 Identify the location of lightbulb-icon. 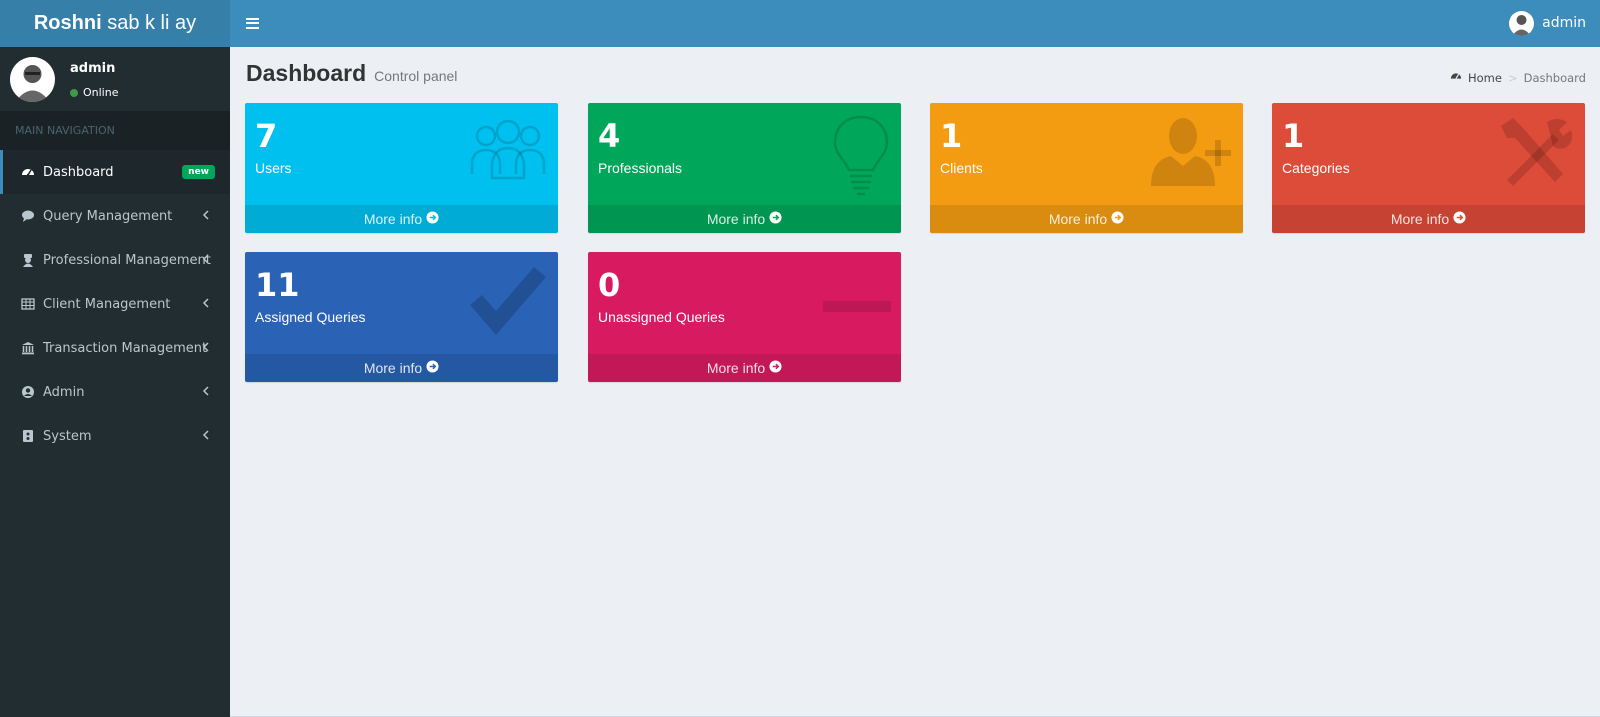
(861, 157).